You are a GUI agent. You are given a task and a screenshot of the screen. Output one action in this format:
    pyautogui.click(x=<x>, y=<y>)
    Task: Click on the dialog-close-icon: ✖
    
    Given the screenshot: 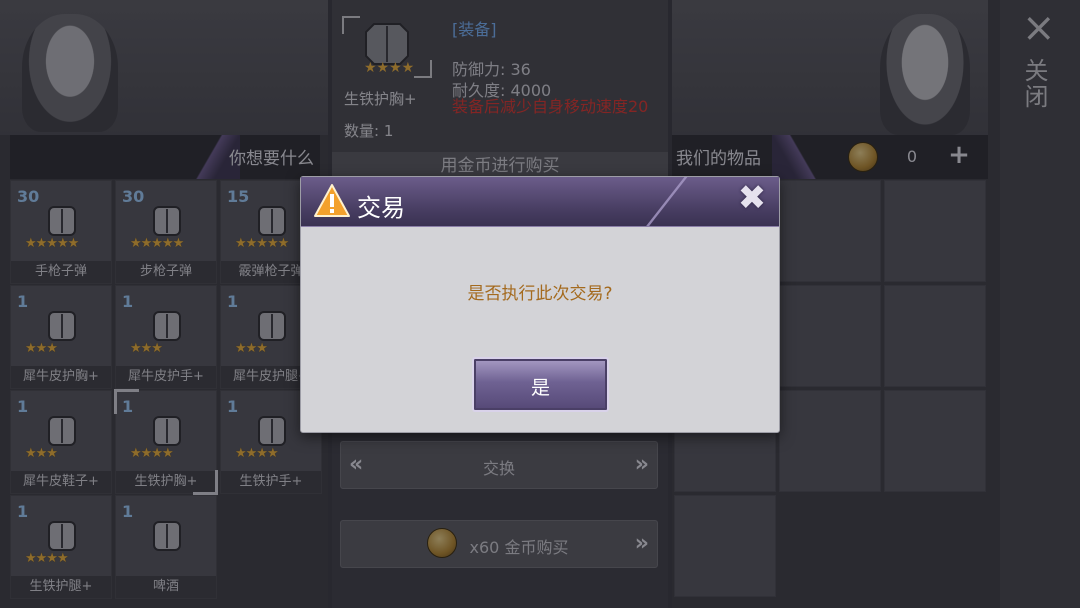 What is the action you would take?
    pyautogui.click(x=752, y=198)
    